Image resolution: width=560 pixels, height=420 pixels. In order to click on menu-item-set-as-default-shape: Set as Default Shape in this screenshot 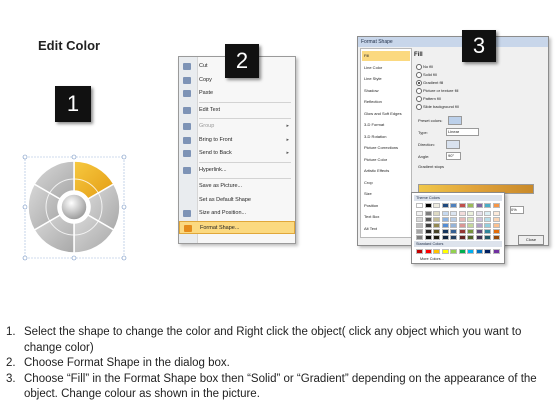, I will do `click(237, 200)`.